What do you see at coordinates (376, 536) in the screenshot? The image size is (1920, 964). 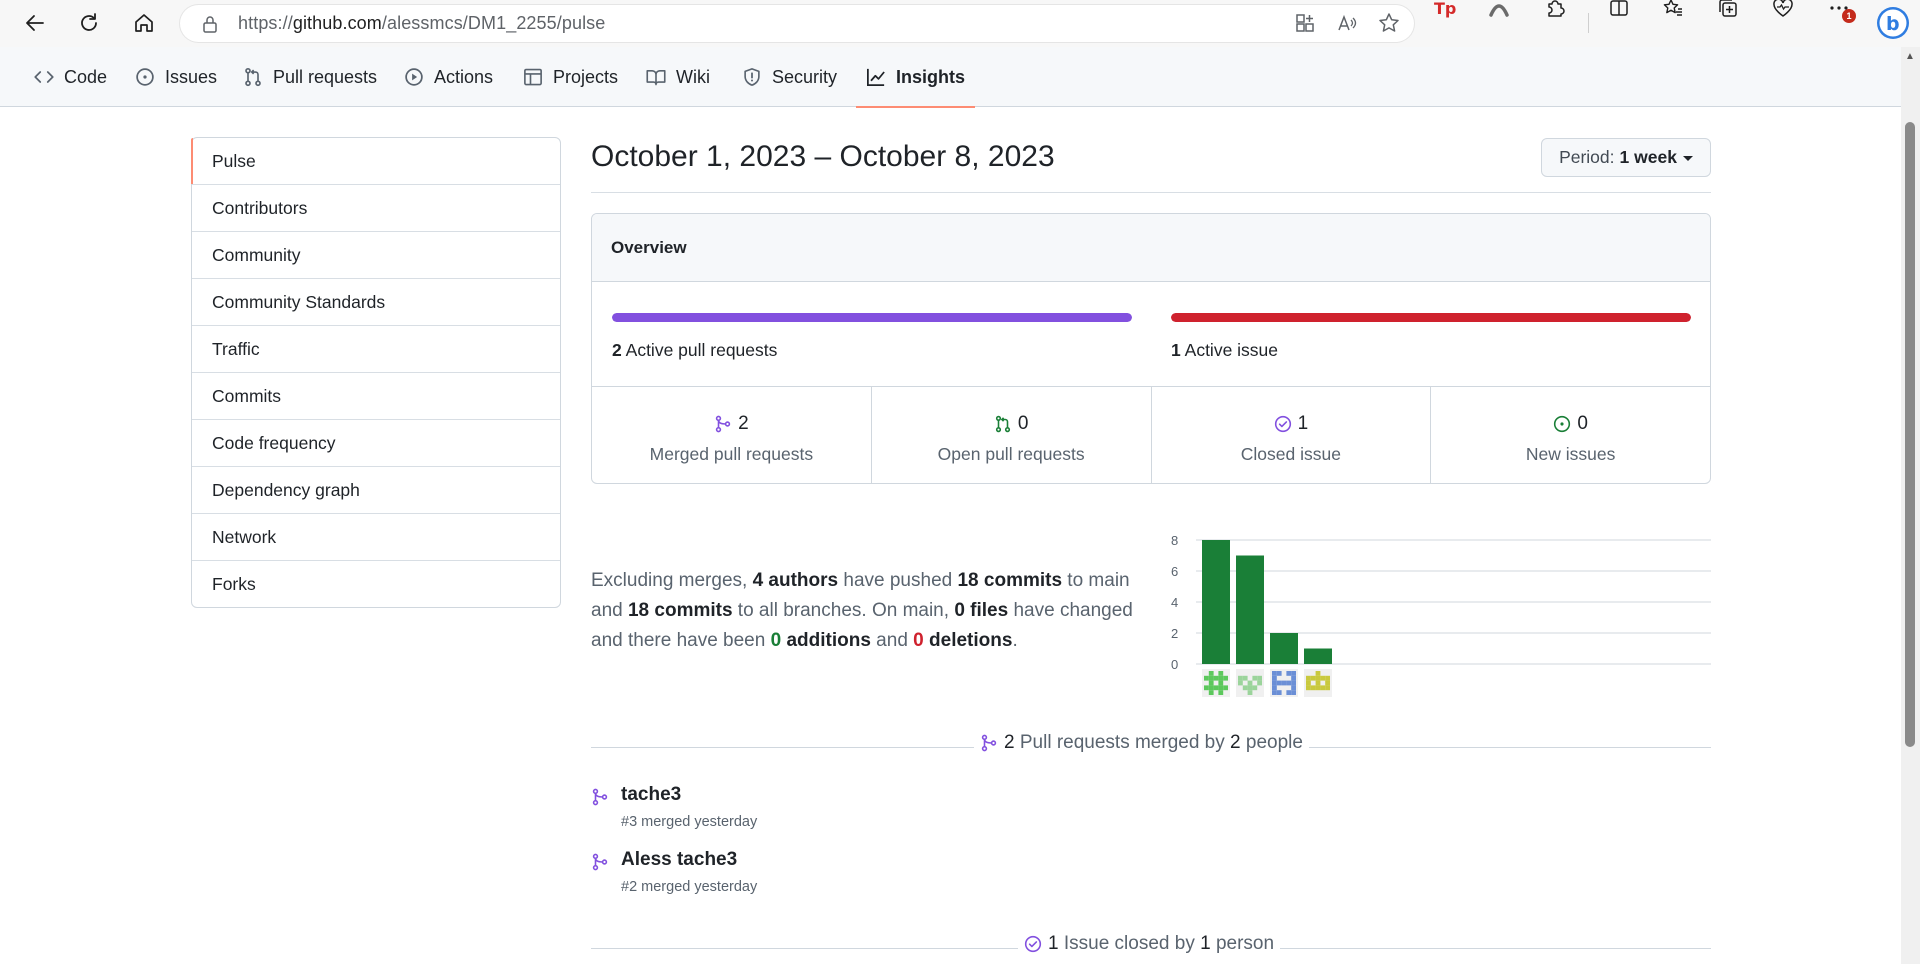 I see `sidebar-item-network: Network` at bounding box center [376, 536].